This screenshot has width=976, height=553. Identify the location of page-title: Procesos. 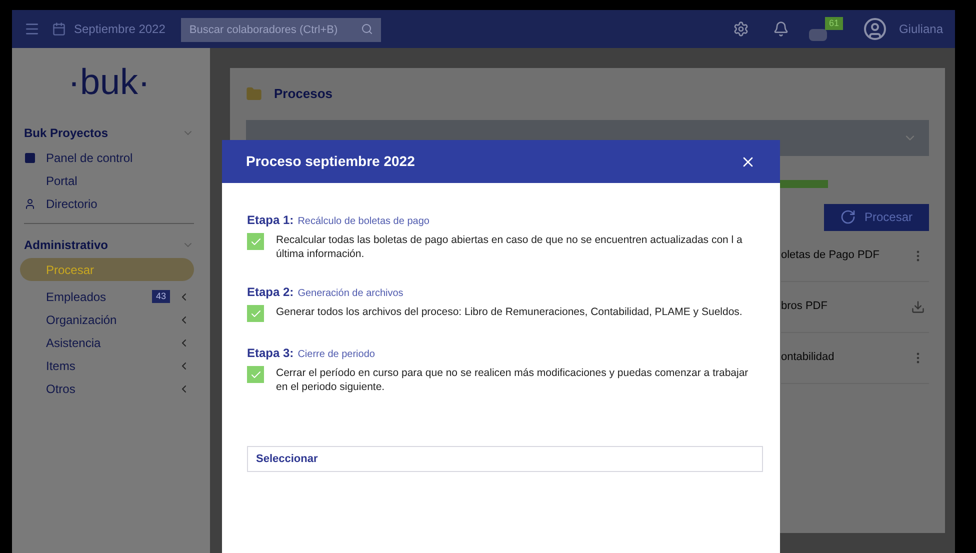
(303, 94).